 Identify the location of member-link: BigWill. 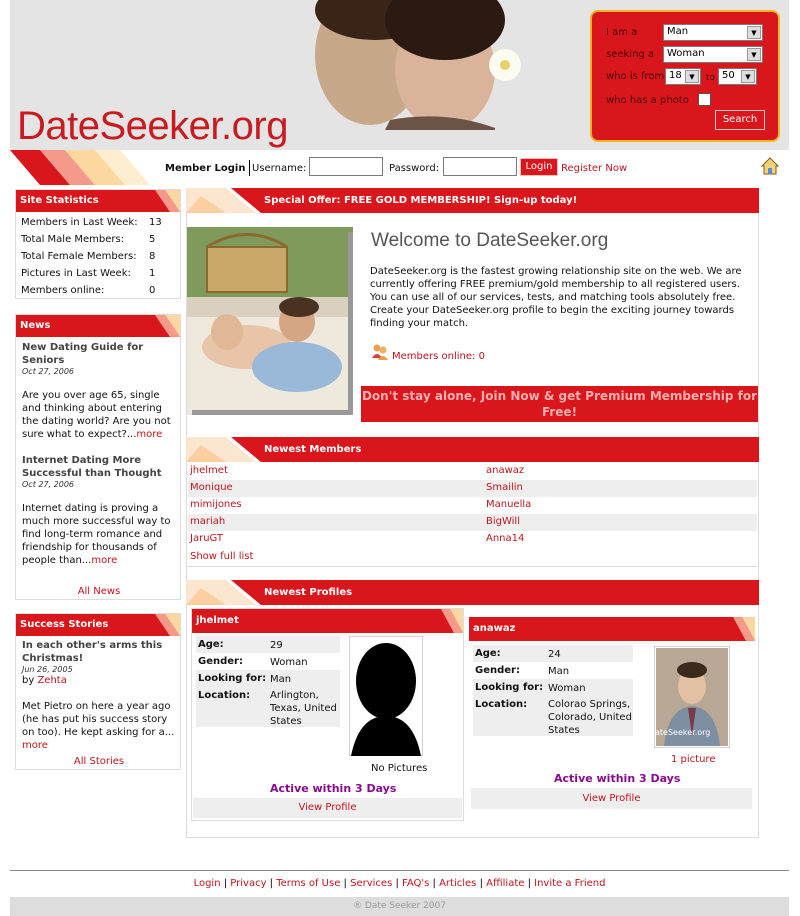
(503, 521).